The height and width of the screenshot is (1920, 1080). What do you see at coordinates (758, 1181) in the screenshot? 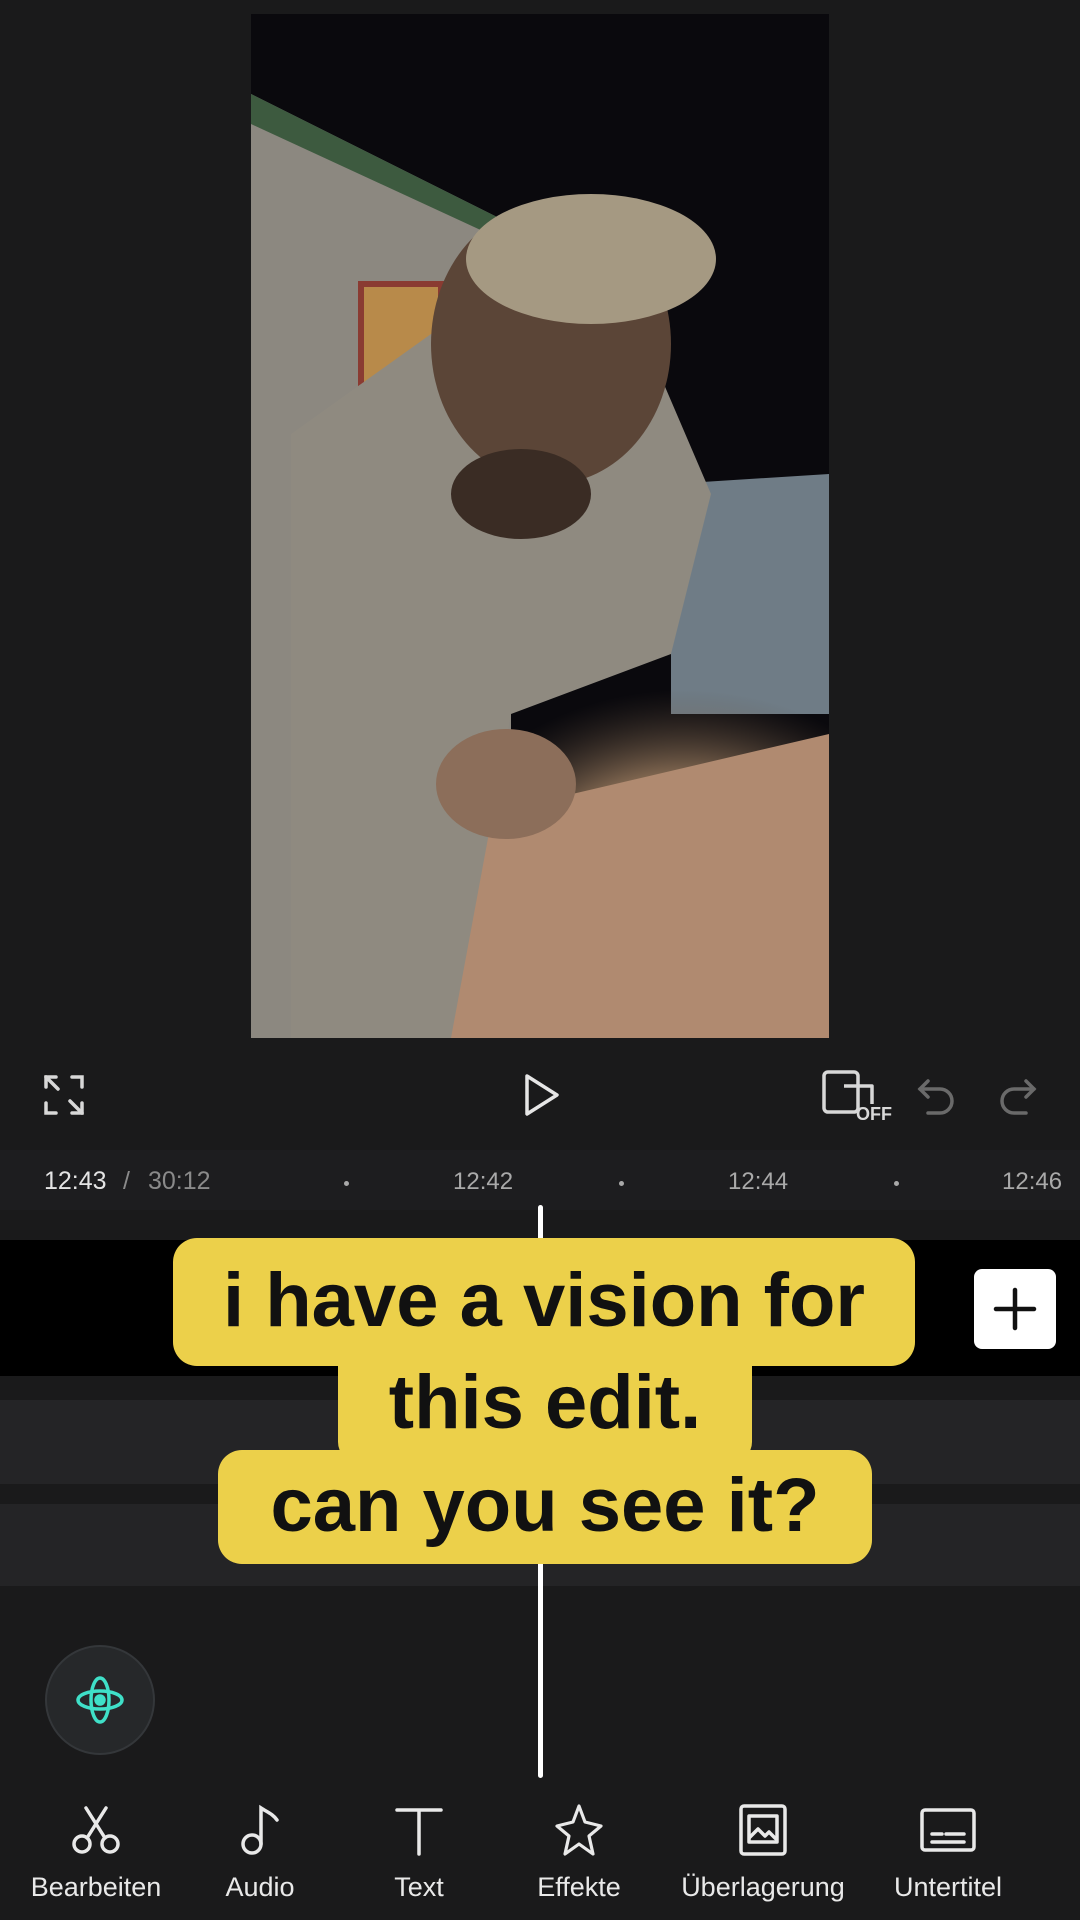
I see `ruler-tick-label: 12:44` at bounding box center [758, 1181].